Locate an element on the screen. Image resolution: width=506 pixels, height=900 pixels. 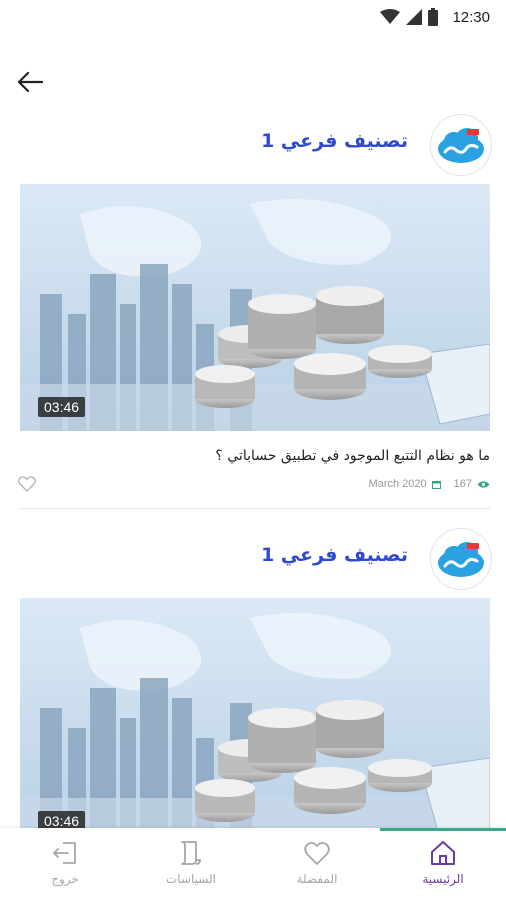
nav-label: السياسات is located at coordinates (191, 879).